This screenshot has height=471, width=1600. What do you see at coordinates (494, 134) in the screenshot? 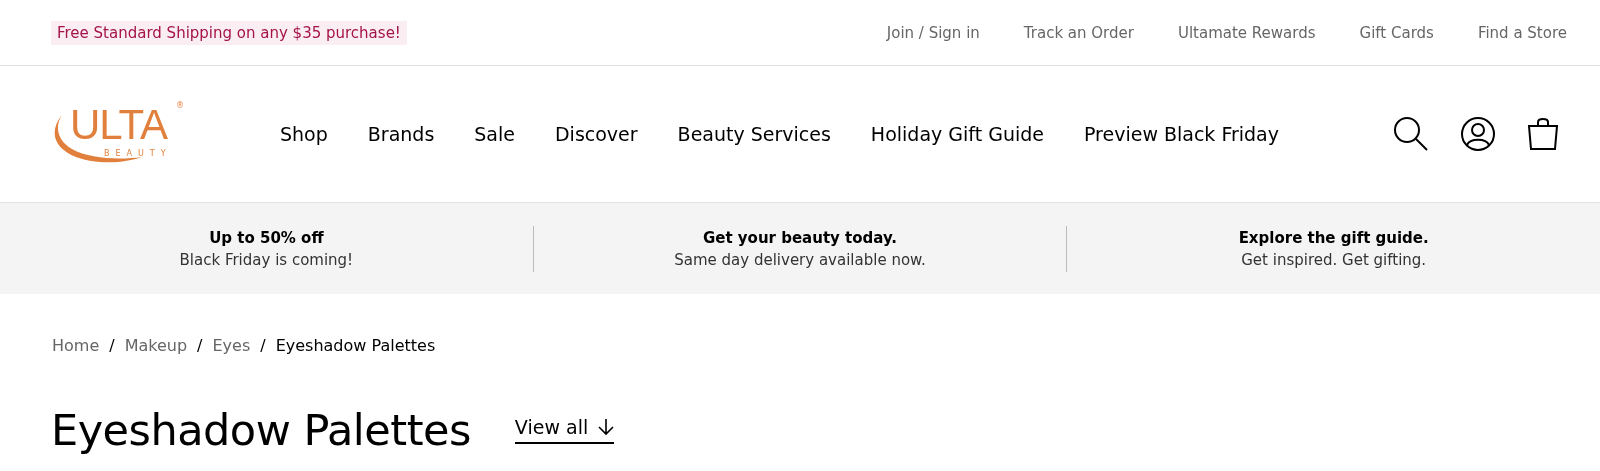
I see `nav-link: Sale` at bounding box center [494, 134].